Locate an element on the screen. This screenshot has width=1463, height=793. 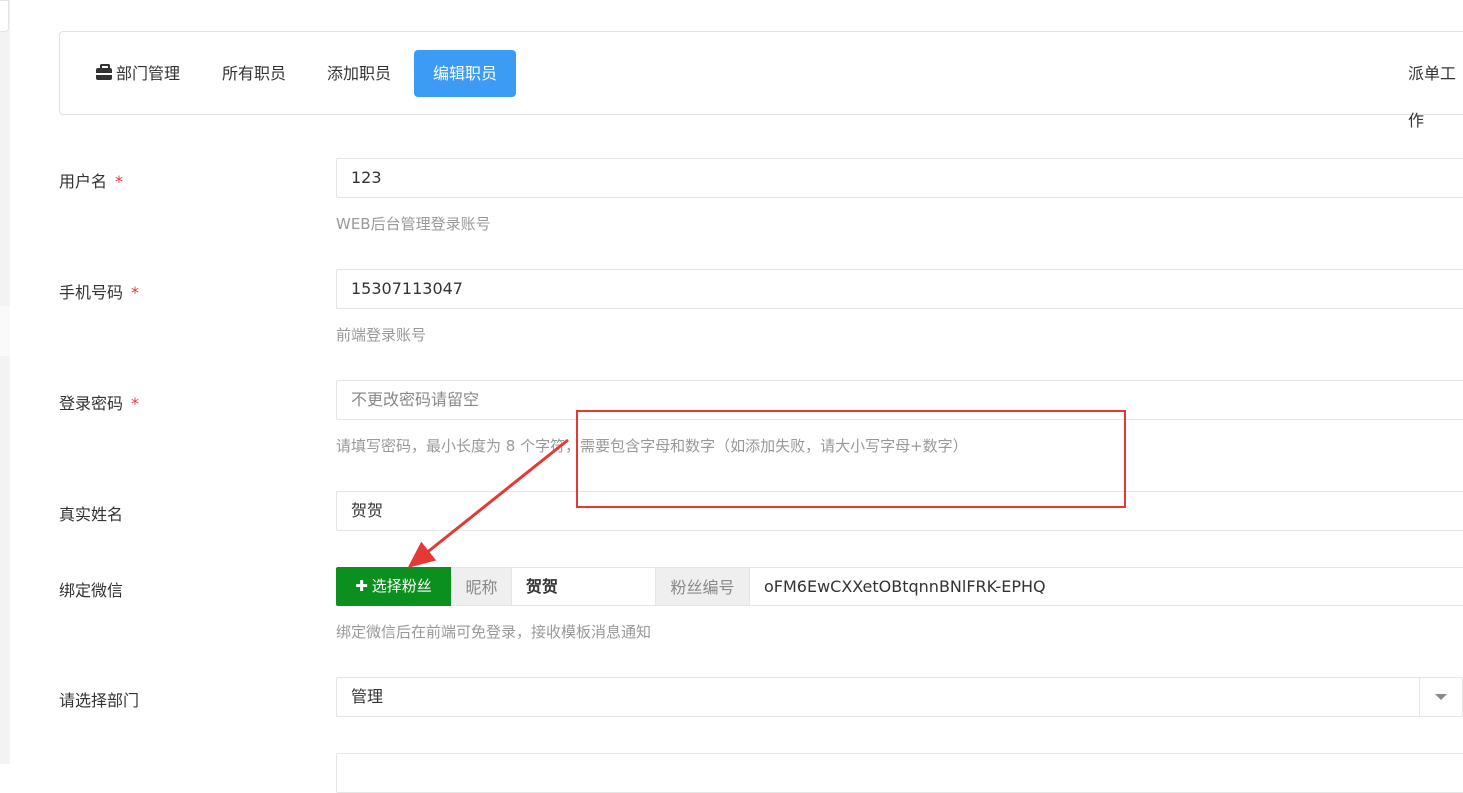
username-label: 用户名 * is located at coordinates (91, 180).